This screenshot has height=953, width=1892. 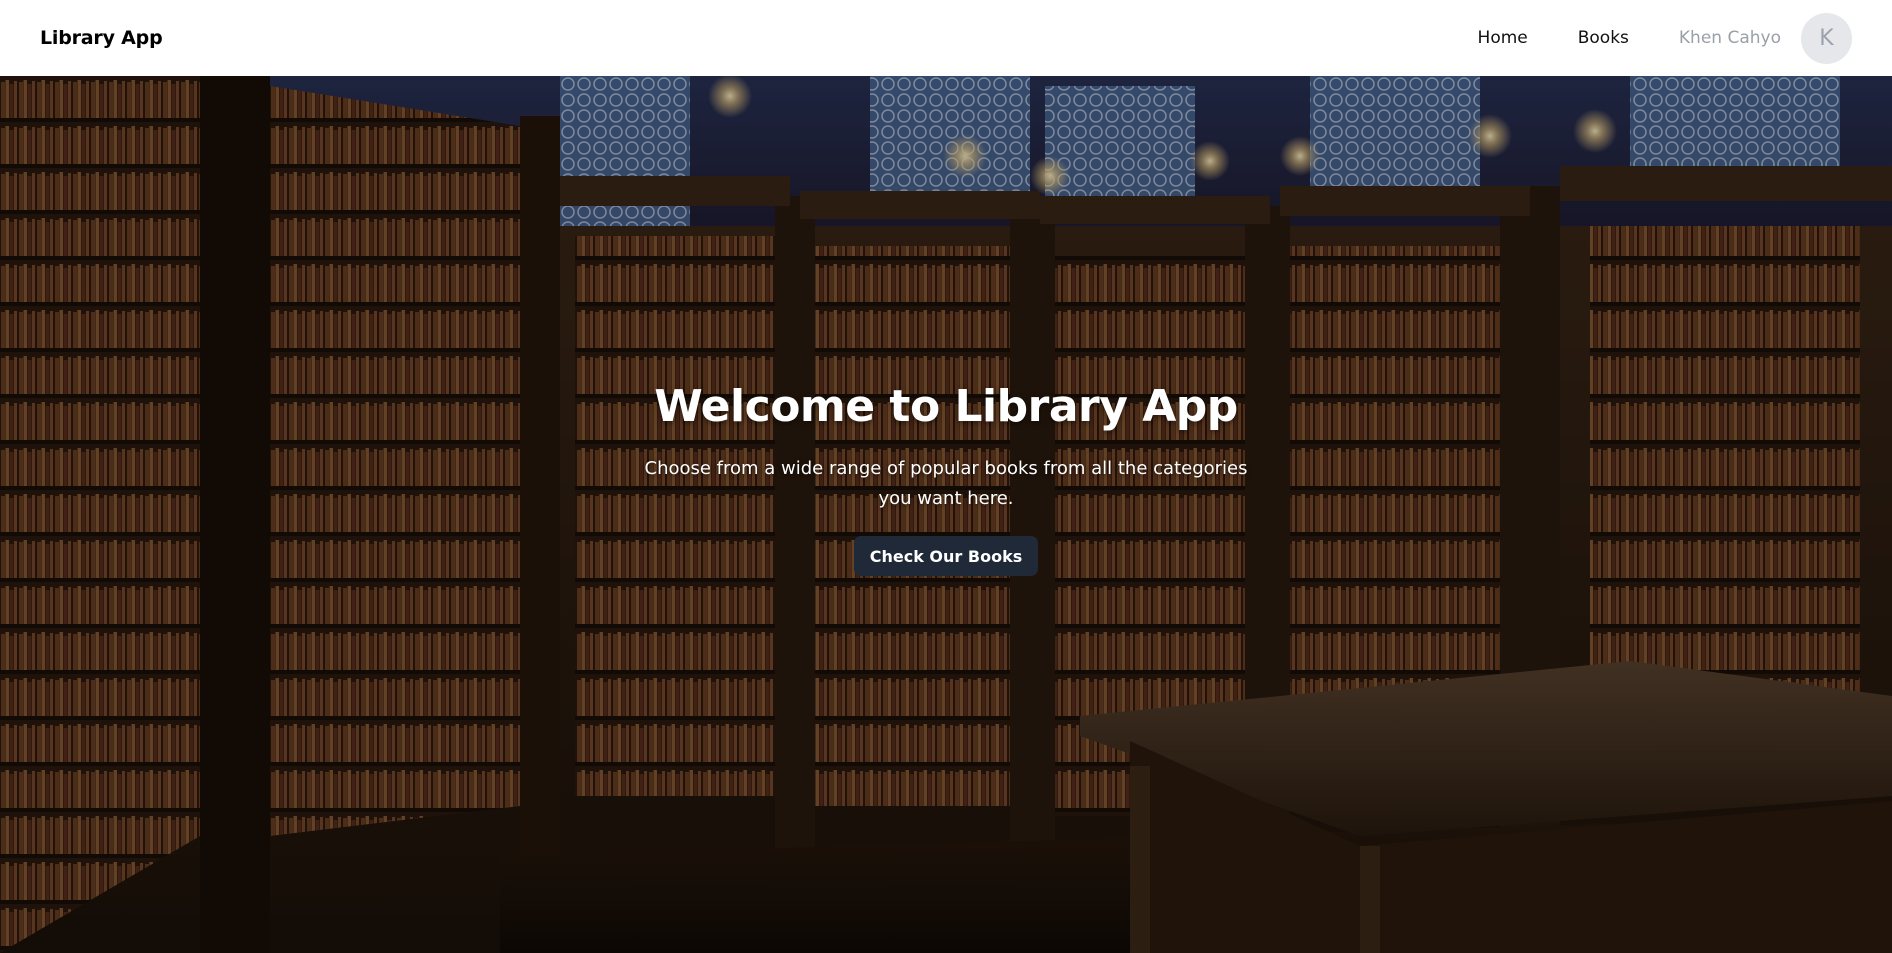 What do you see at coordinates (946, 38) in the screenshot?
I see `navbar: Library App Home Books Khen Cahyo K` at bounding box center [946, 38].